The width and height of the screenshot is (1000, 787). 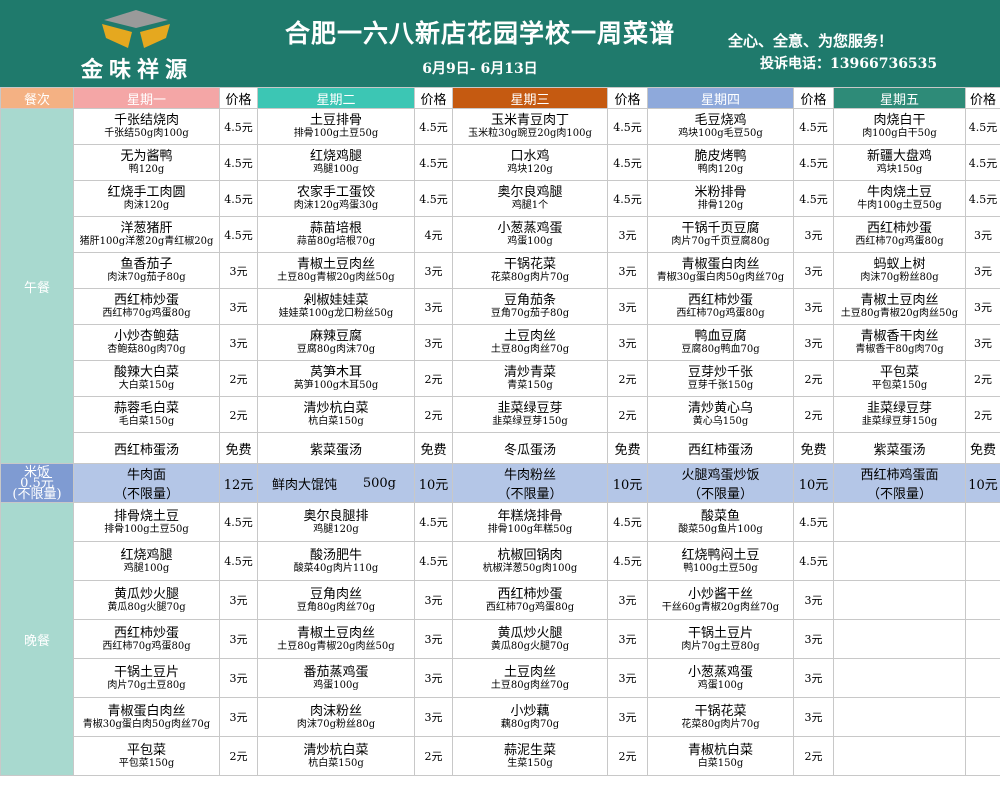 What do you see at coordinates (433, 234) in the screenshot?
I see `dish-price: 4元` at bounding box center [433, 234].